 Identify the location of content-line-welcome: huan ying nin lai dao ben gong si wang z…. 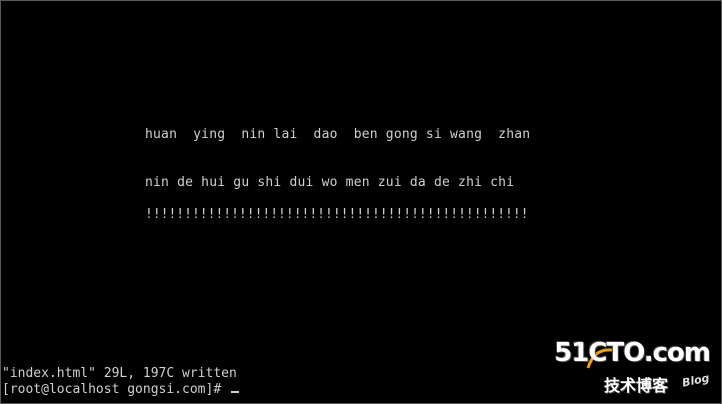
(338, 134).